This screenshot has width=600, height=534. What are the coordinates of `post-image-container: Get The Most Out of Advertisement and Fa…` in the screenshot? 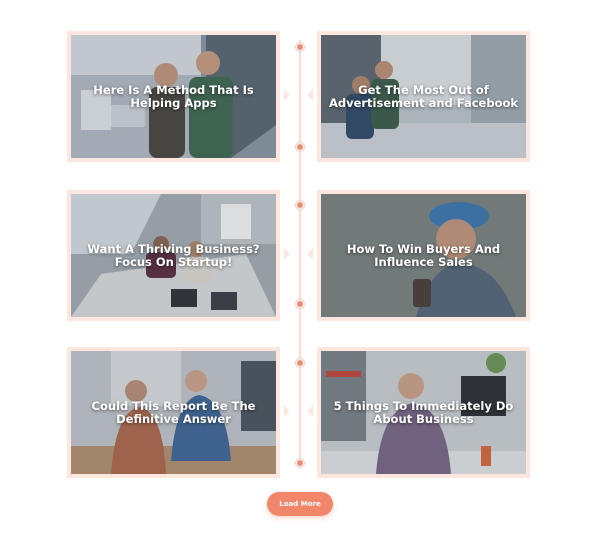 It's located at (423, 96).